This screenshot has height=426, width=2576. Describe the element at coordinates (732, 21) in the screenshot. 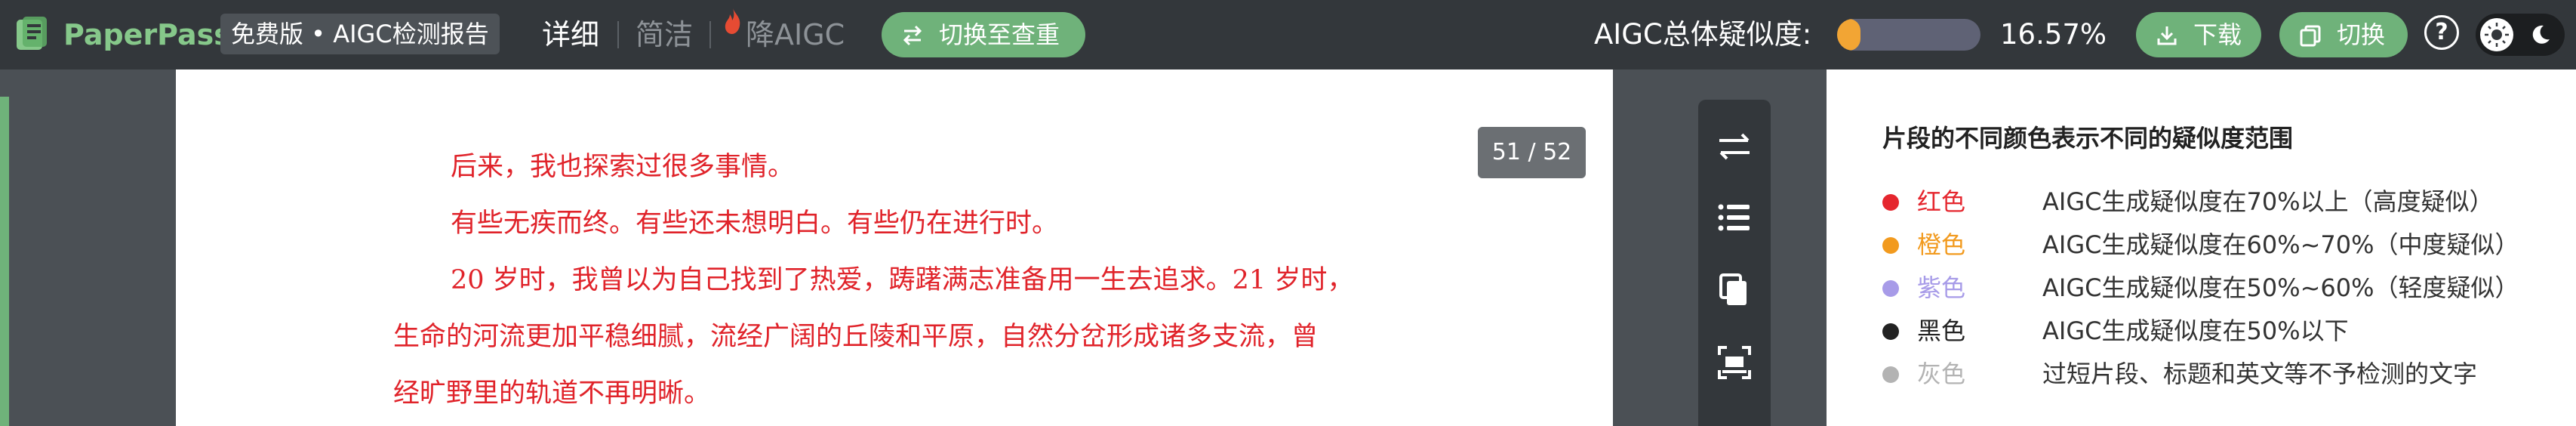

I see `flame-icon` at that location.